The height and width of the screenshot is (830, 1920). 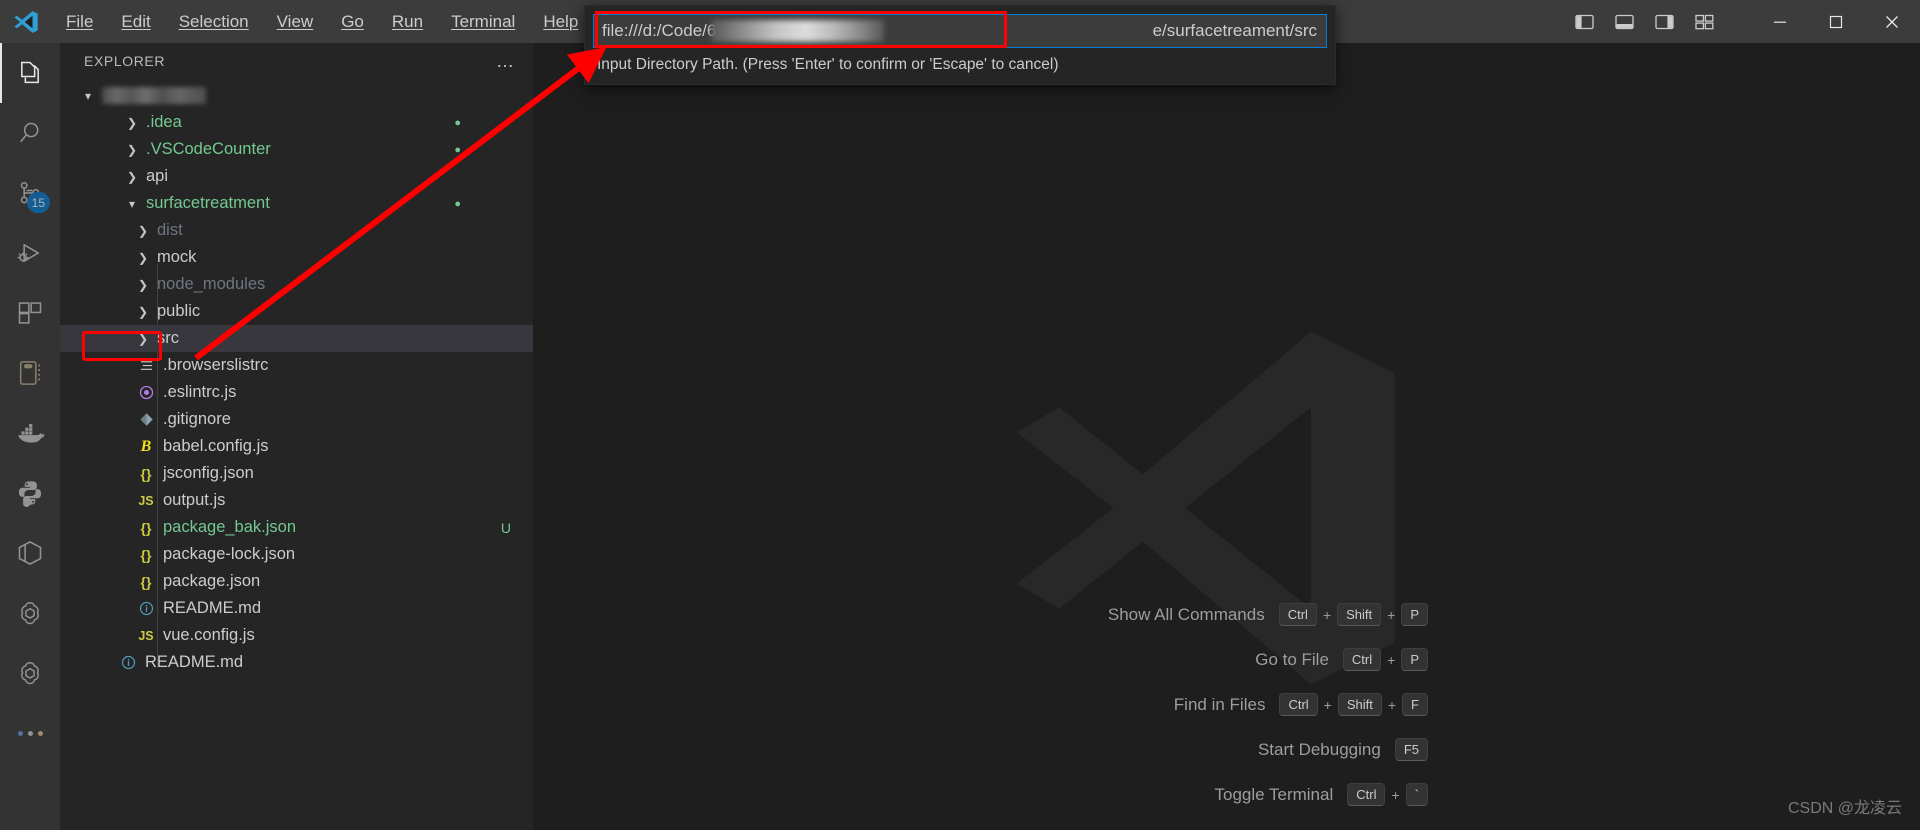 I want to click on shortcut-label: Toggle Terminal, so click(x=1274, y=794).